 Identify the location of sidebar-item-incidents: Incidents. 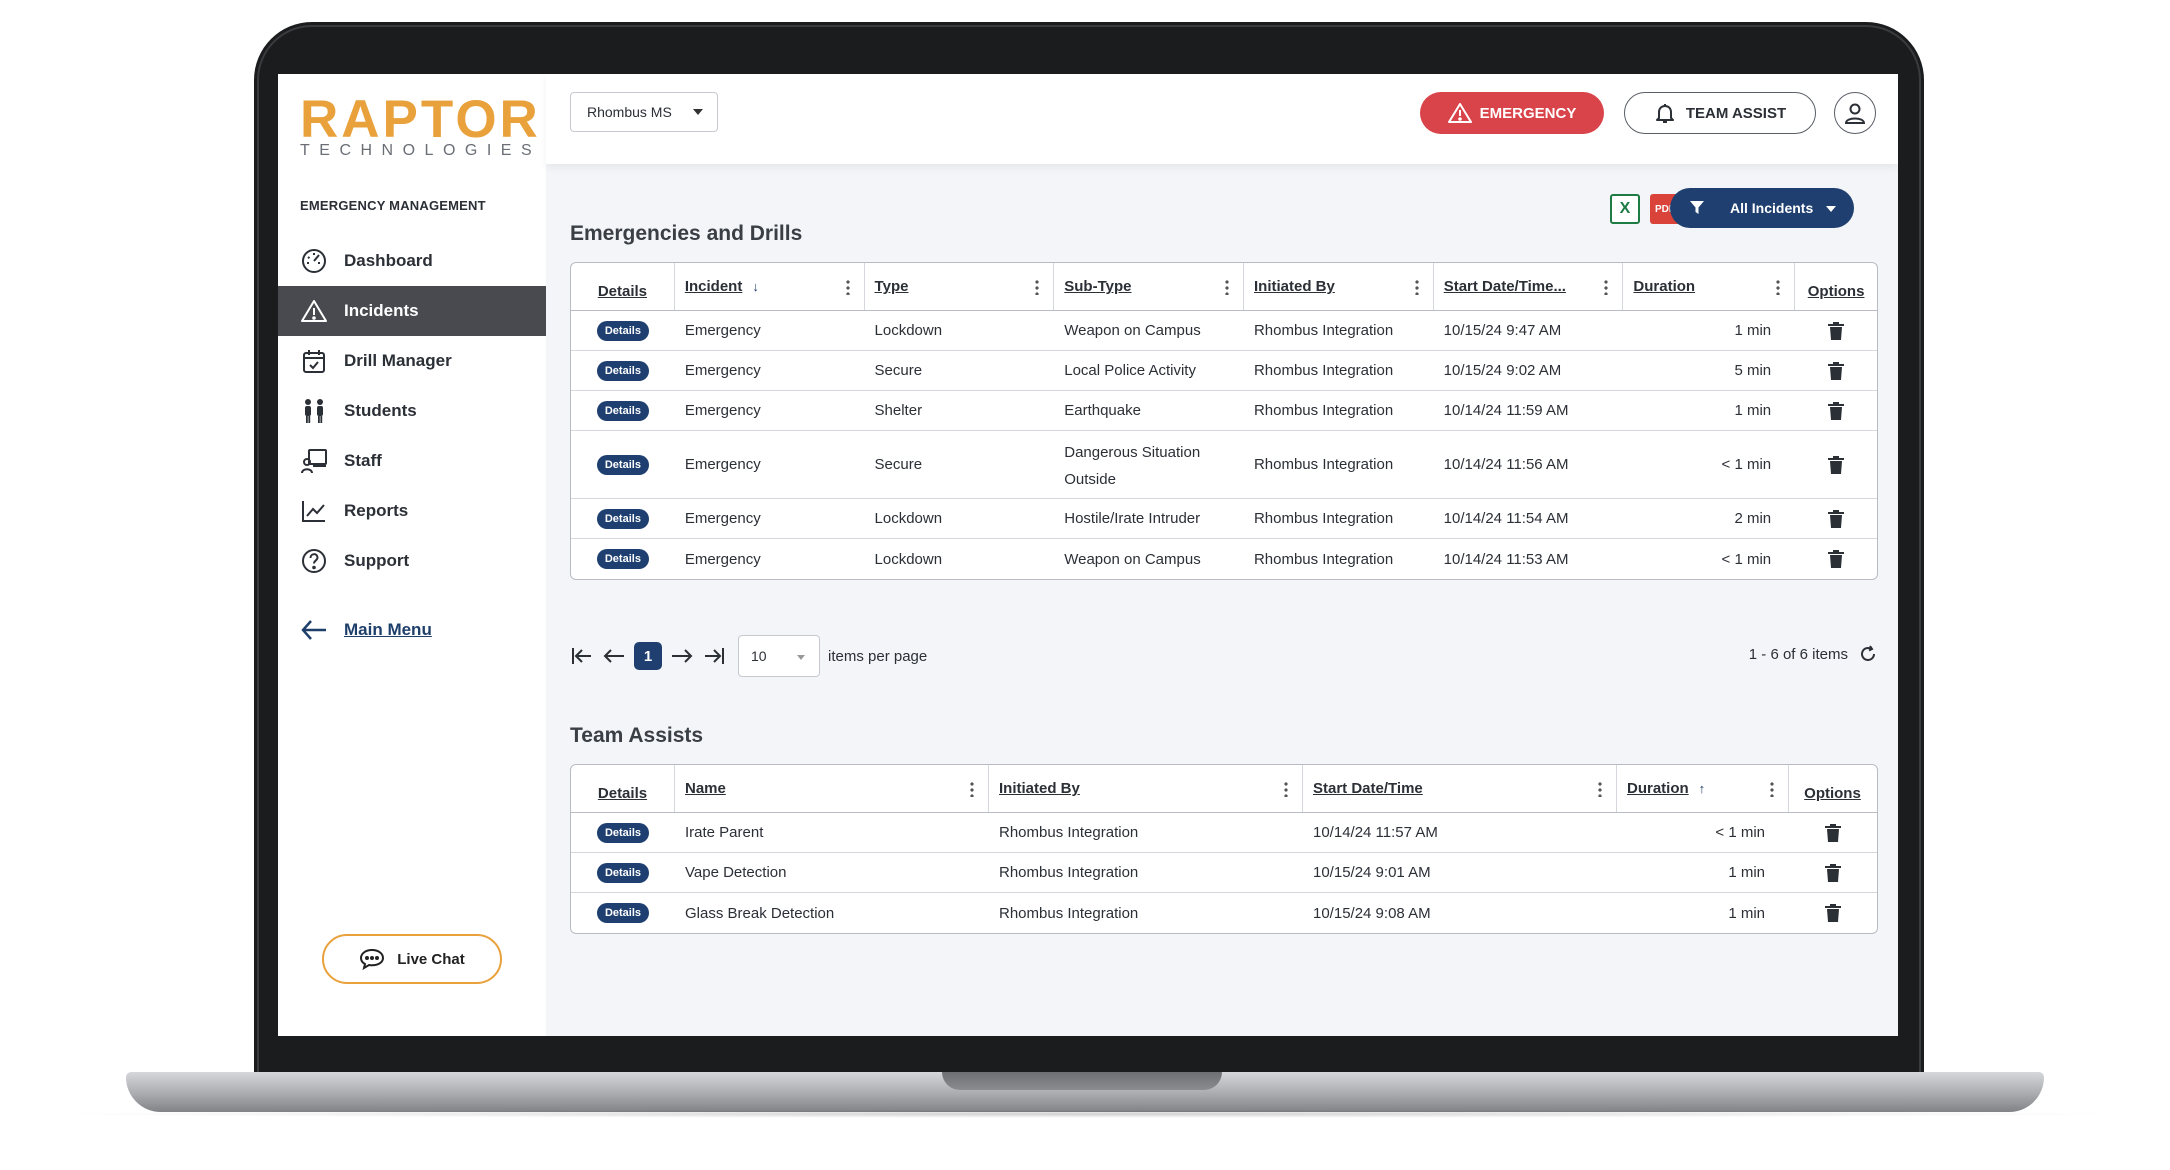
(412, 311).